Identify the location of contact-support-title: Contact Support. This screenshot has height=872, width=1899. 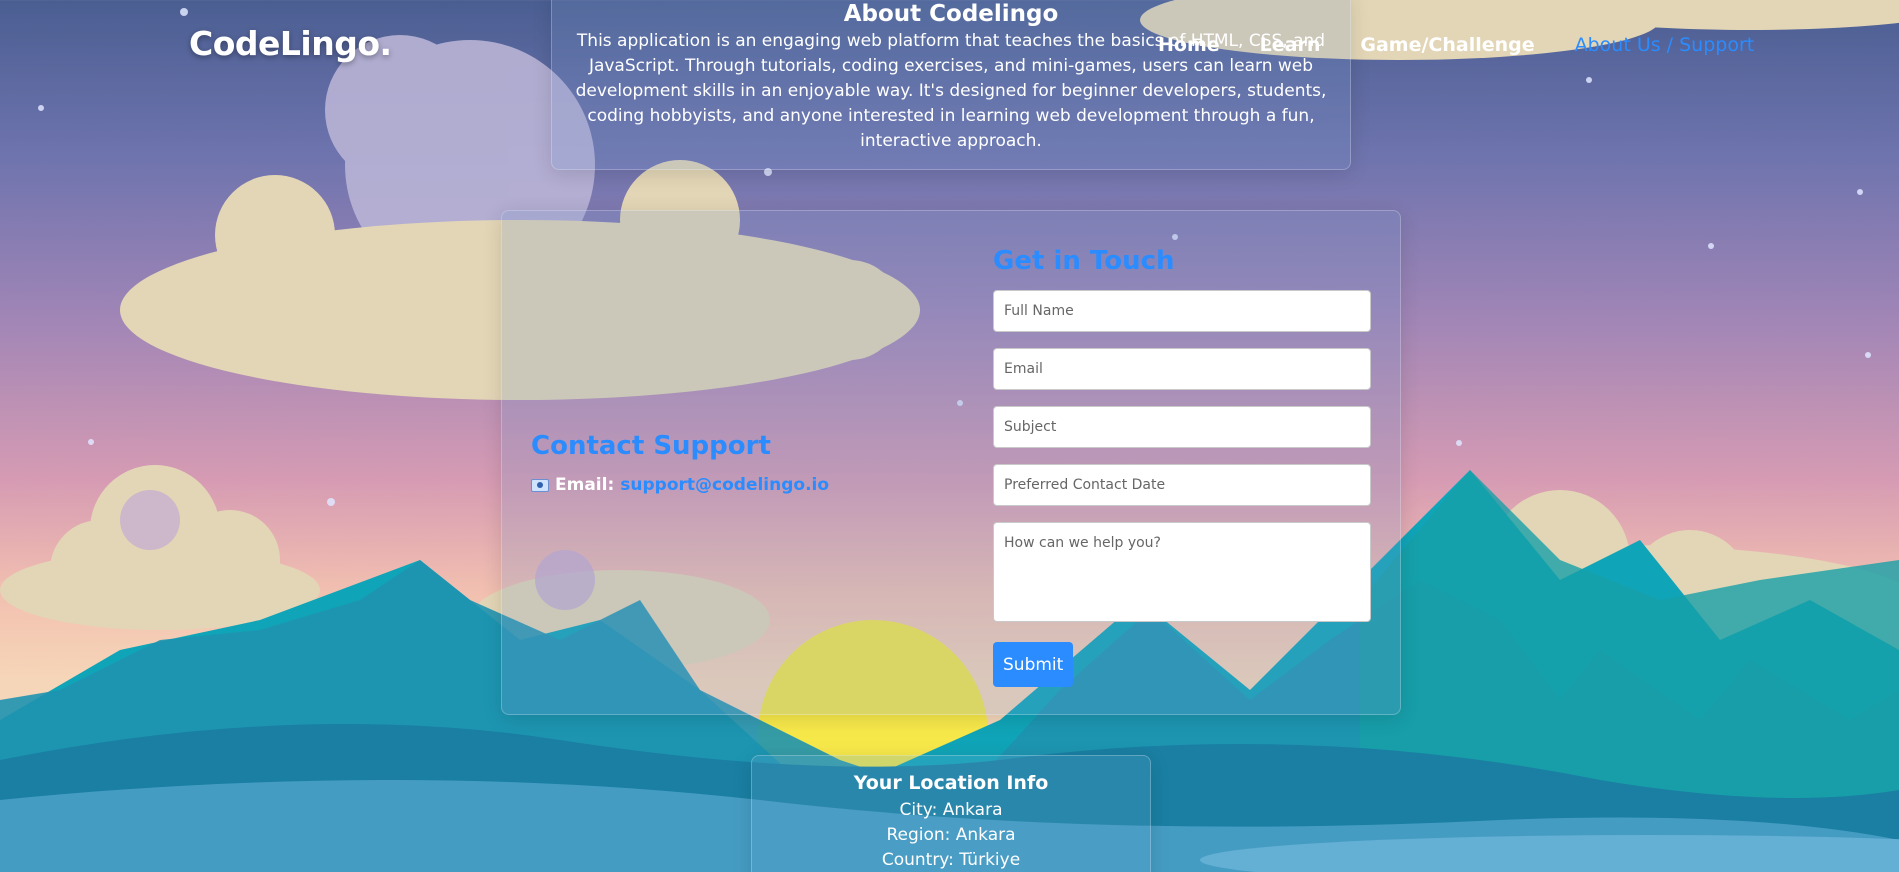
(651, 446).